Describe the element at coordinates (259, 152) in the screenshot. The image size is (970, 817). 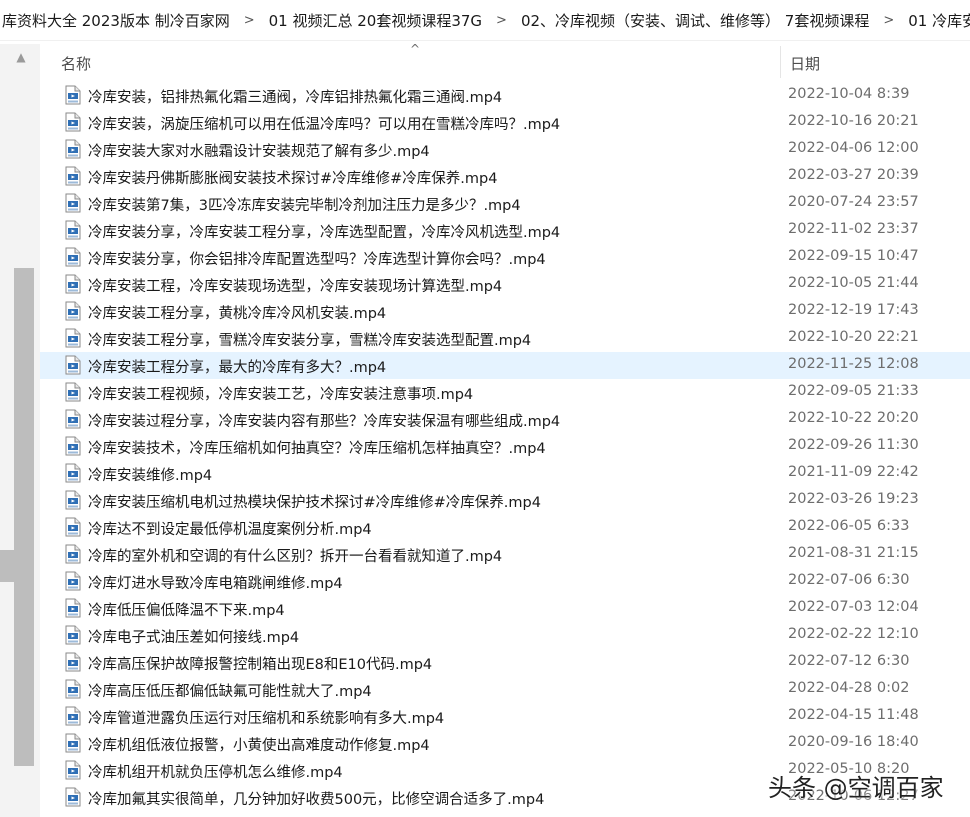
I see `file-name: 冷库安装大家对水融霜设计安装规范了解有多少.mp4` at that location.